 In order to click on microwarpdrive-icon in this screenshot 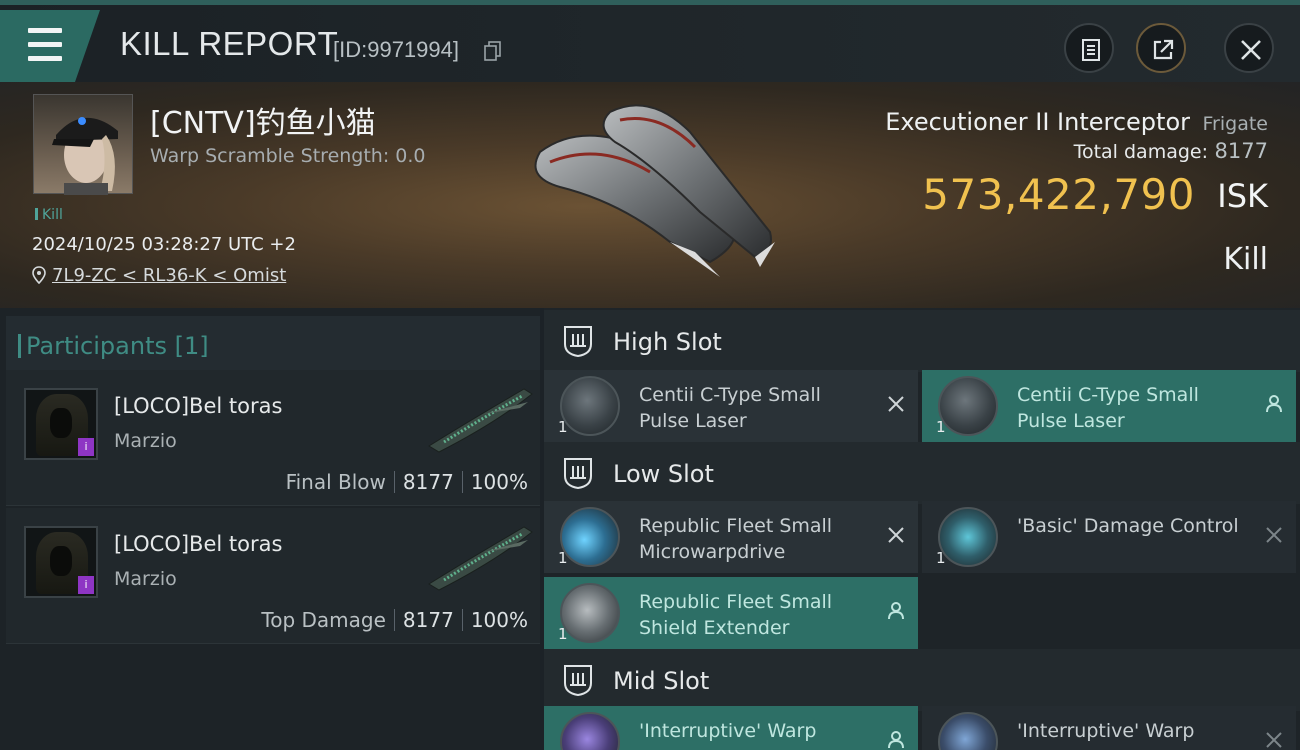, I will do `click(590, 537)`.